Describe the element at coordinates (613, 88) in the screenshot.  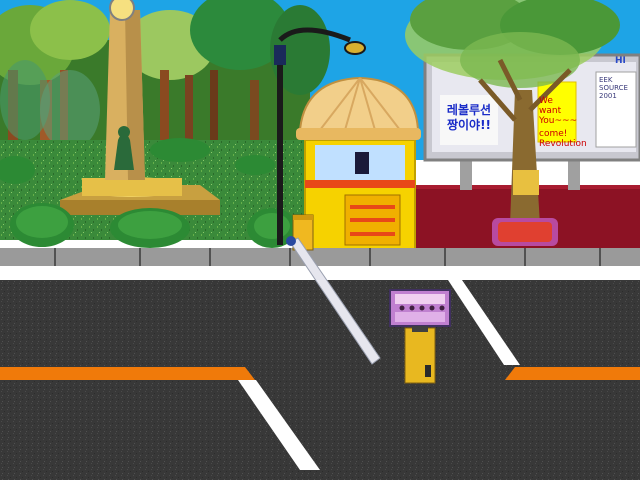
I see `partial-line-2: SOURCE` at that location.